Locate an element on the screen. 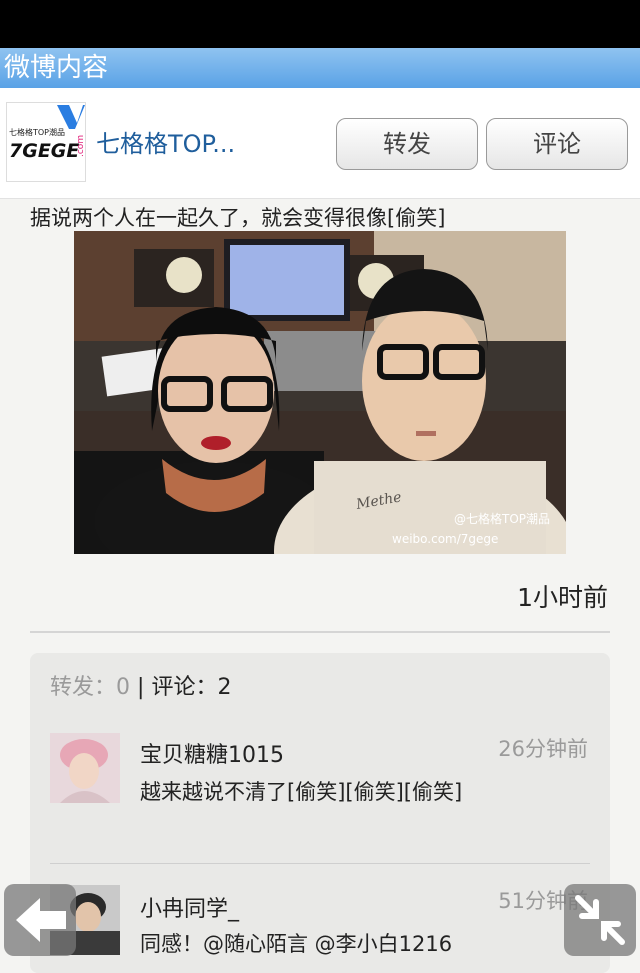 The width and height of the screenshot is (640, 973). comment-count: 2 is located at coordinates (224, 687).